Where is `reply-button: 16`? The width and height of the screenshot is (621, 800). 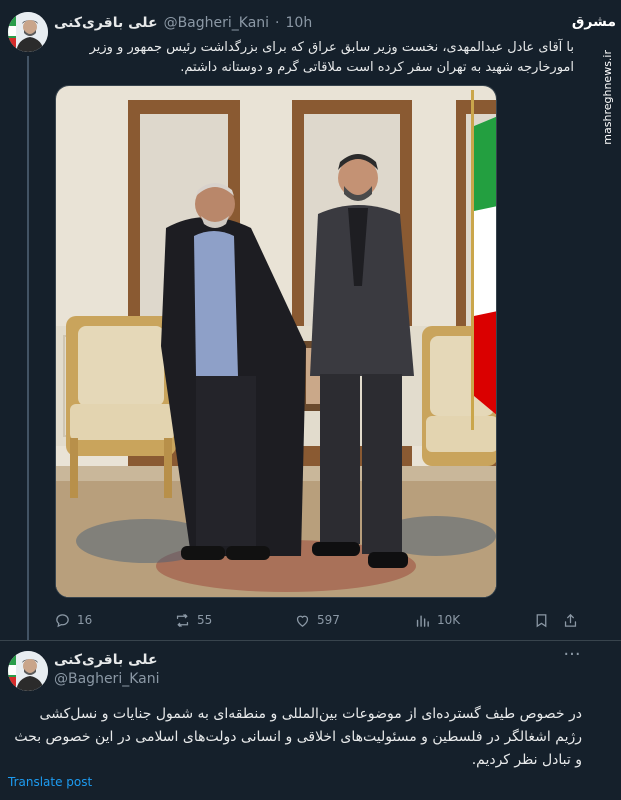 reply-button: 16 is located at coordinates (73, 620).